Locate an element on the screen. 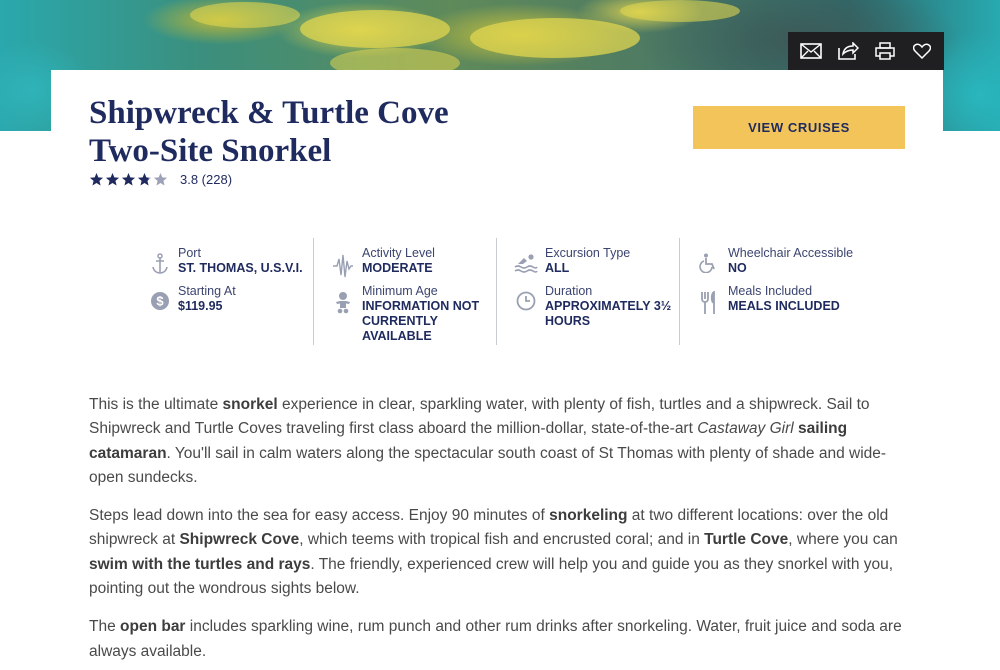 The image size is (1000, 670). fact-label: Starting At is located at coordinates (207, 291).